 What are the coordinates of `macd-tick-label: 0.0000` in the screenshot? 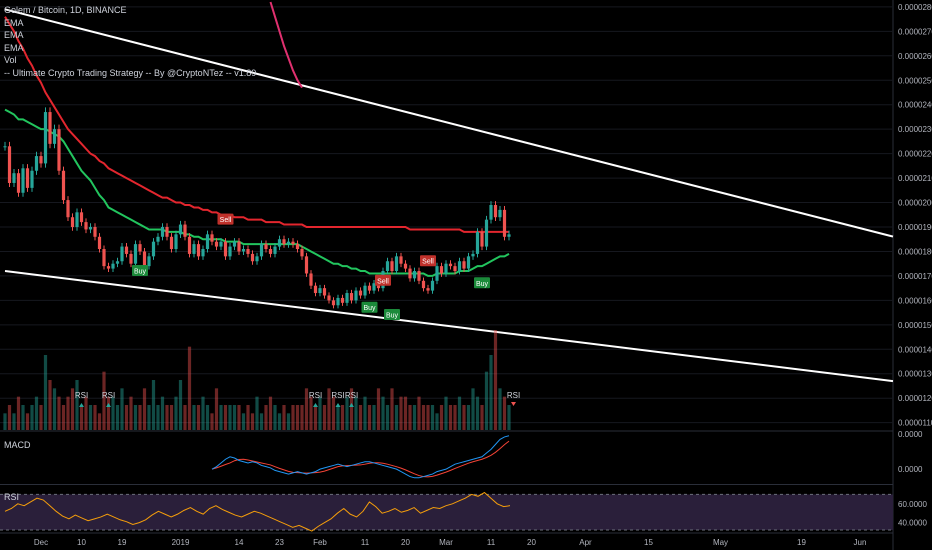 It's located at (910, 469).